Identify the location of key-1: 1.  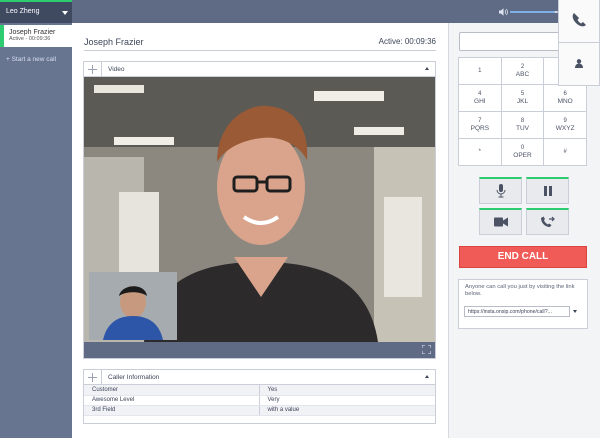
(480, 71).